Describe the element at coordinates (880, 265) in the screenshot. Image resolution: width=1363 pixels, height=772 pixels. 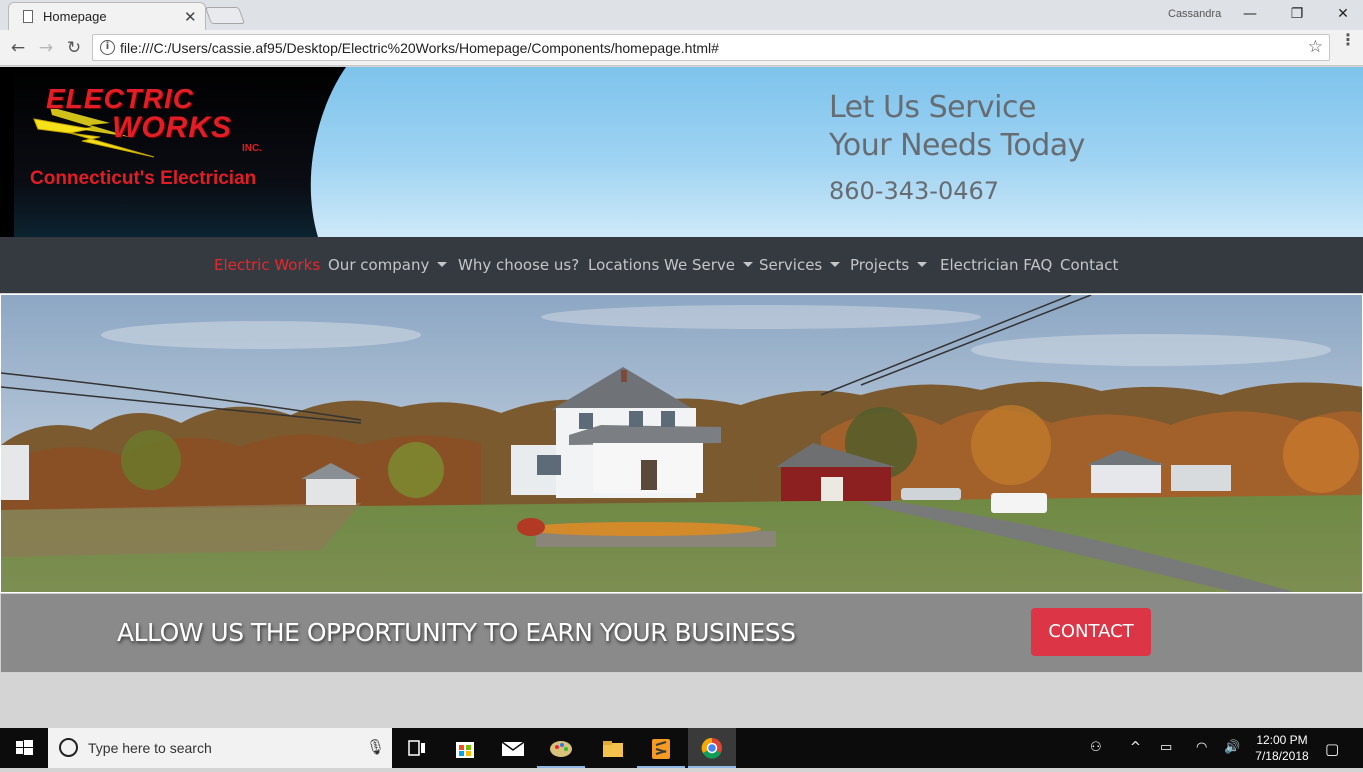
I see `nav-item-label: Projects` at that location.